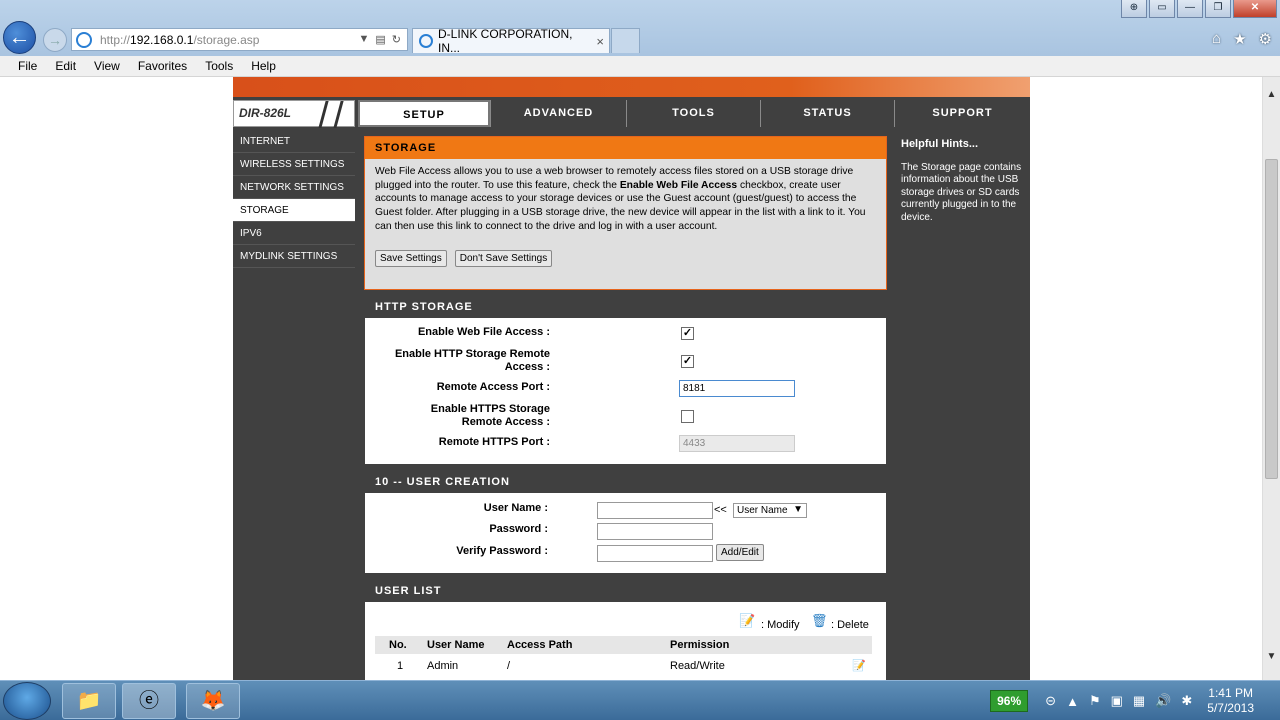 The width and height of the screenshot is (1280, 720). What do you see at coordinates (162, 39) in the screenshot?
I see `url-host: 192.168.0.1` at bounding box center [162, 39].